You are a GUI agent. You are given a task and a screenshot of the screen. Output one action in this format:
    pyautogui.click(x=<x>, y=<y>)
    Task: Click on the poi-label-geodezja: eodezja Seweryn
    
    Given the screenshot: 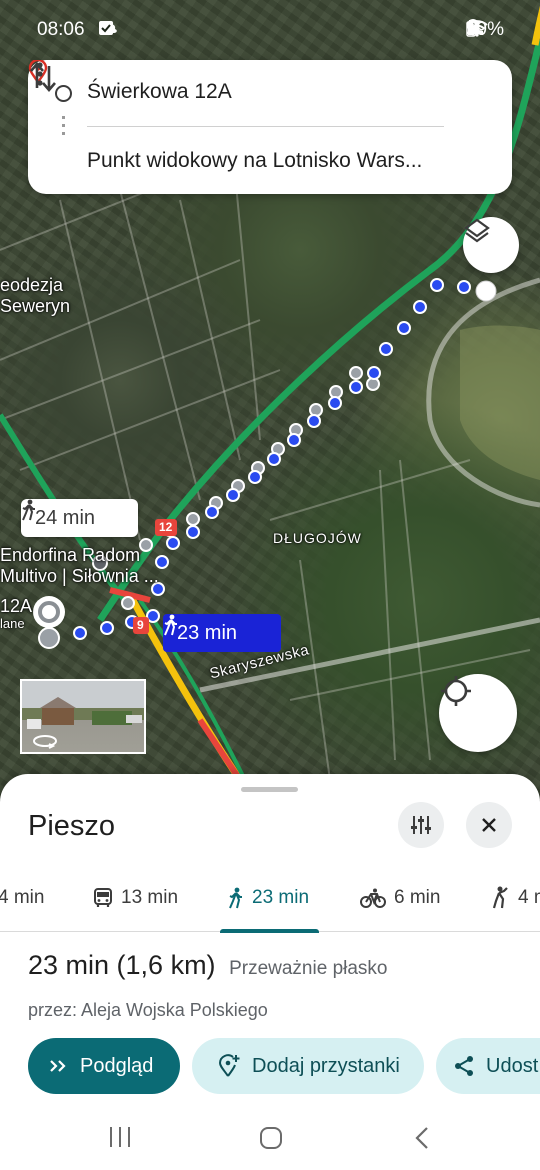 What is the action you would take?
    pyautogui.click(x=35, y=296)
    